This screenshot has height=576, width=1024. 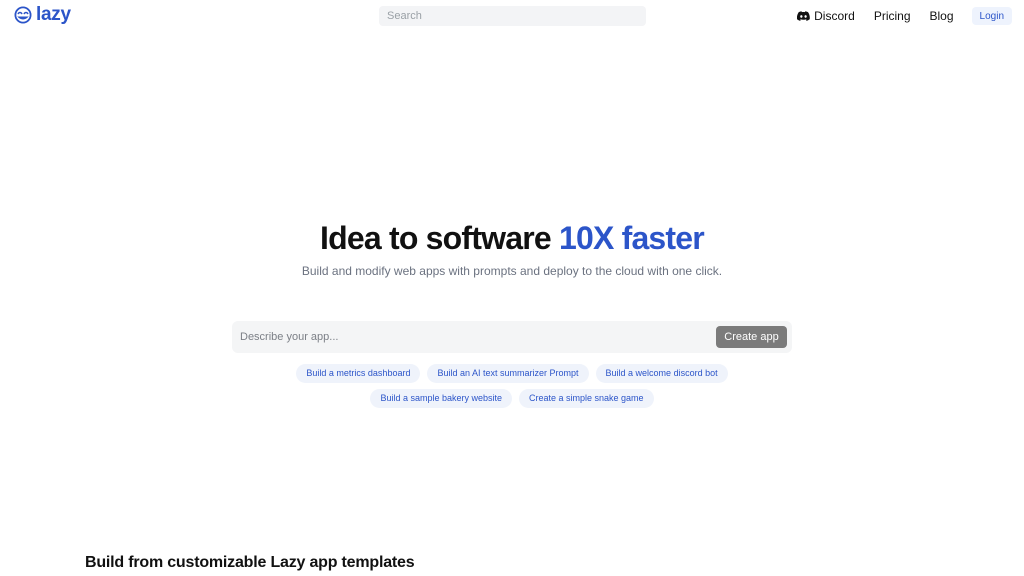 What do you see at coordinates (439, 238) in the screenshot?
I see `hero-title-main: Idea to software` at bounding box center [439, 238].